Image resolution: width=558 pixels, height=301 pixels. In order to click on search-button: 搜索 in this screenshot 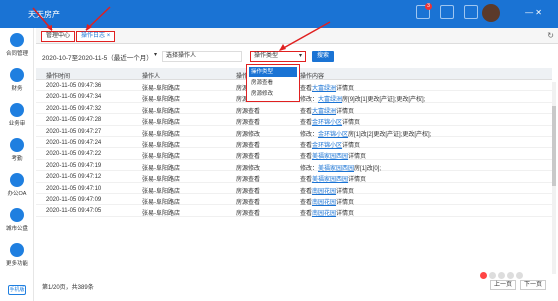, I will do `click(323, 56)`.